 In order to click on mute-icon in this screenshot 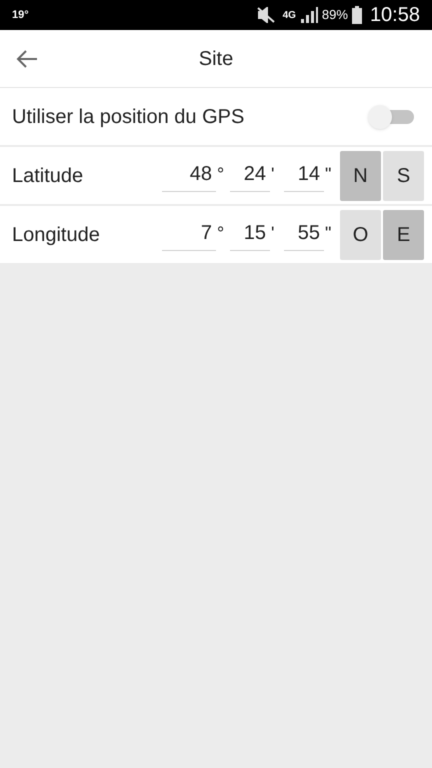, I will do `click(265, 15)`.